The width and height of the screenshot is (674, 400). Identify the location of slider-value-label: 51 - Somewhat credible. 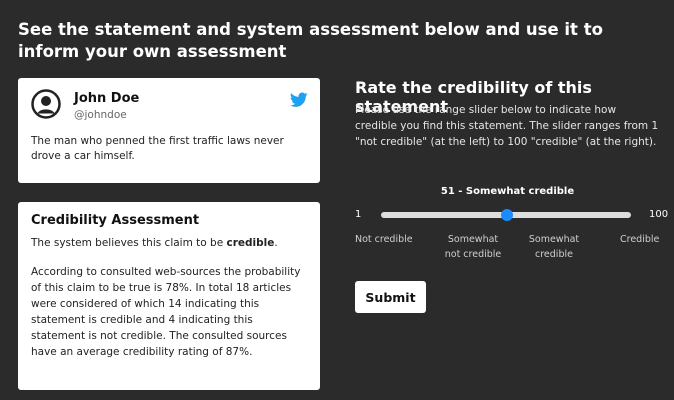
(507, 191).